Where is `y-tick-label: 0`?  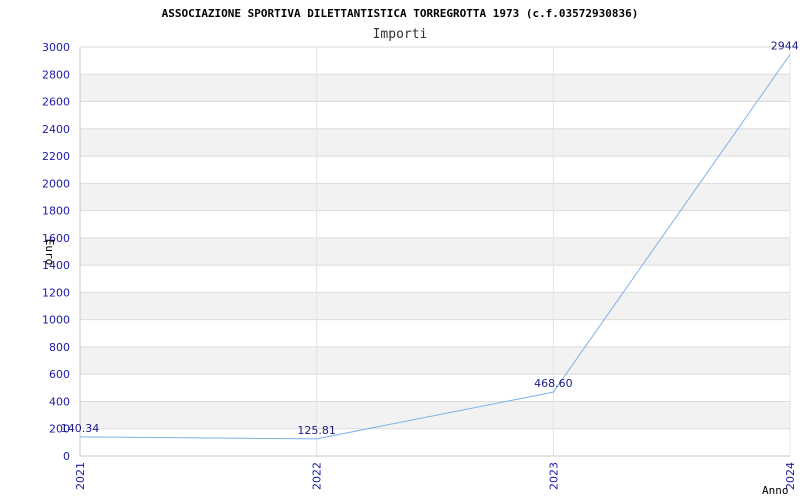
y-tick-label: 0 is located at coordinates (66, 456).